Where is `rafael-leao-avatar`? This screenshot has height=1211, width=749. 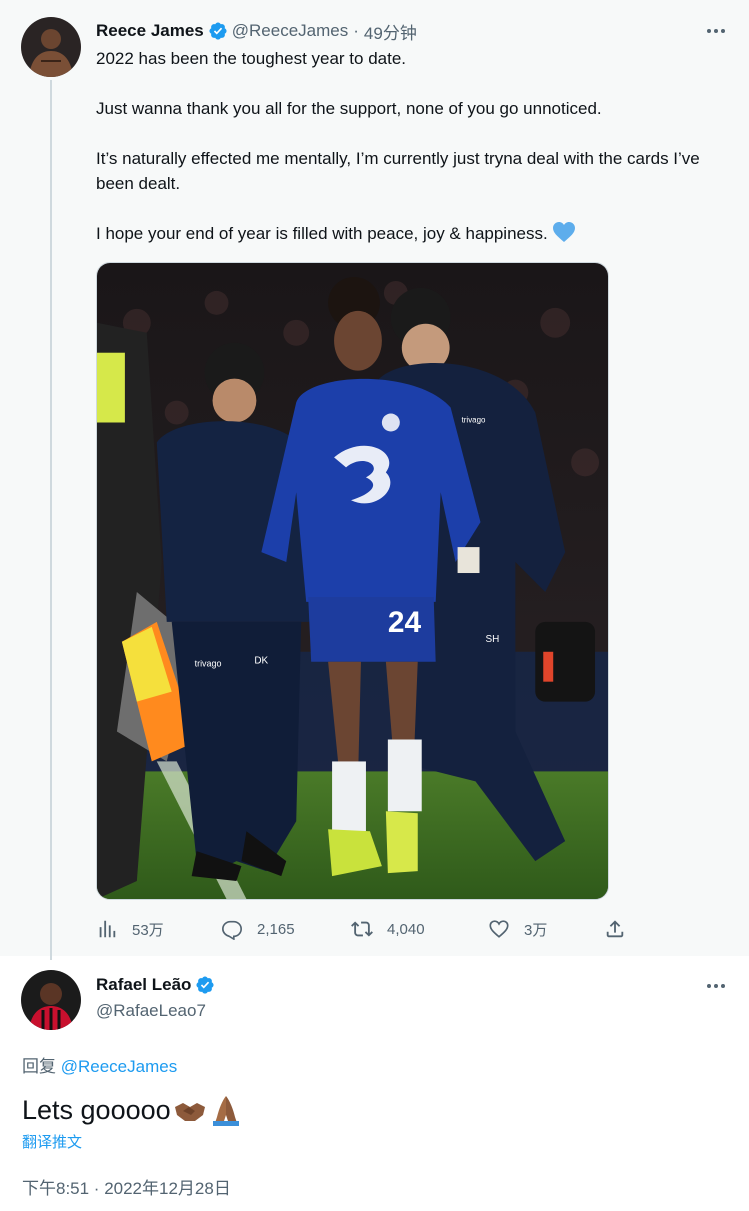 rafael-leao-avatar is located at coordinates (51, 1000).